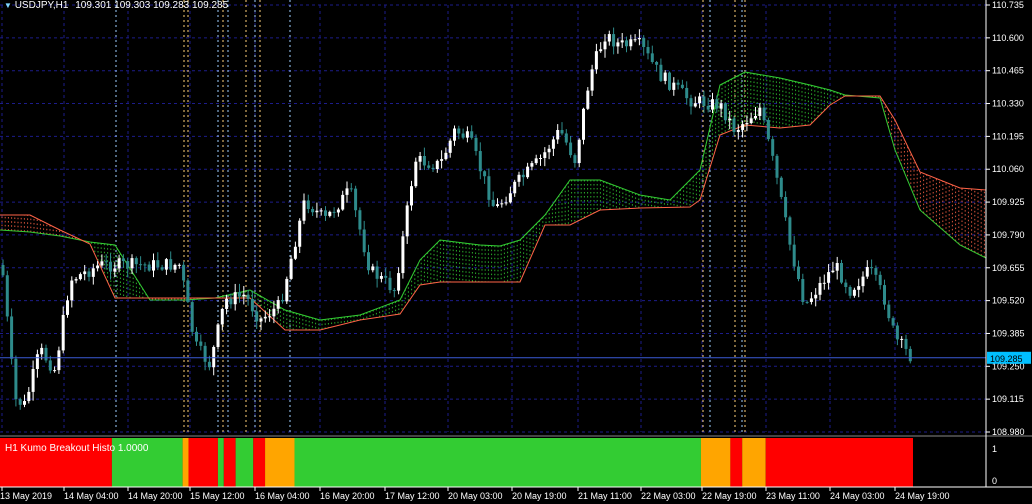  I want to click on time-tick-label: 21 May 11:00, so click(605, 496).